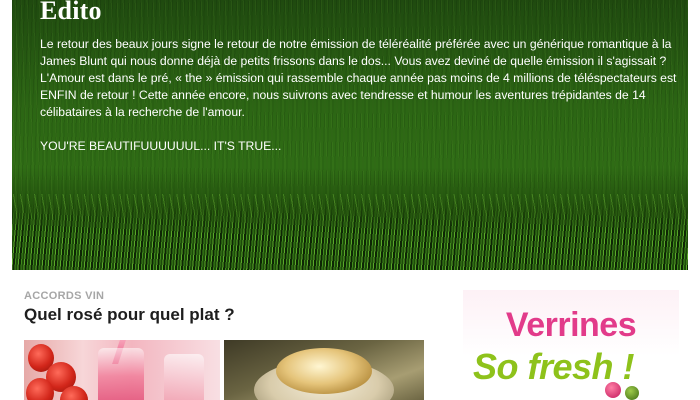 The height and width of the screenshot is (400, 700). What do you see at coordinates (613, 390) in the screenshot?
I see `raspberry-icon` at bounding box center [613, 390].